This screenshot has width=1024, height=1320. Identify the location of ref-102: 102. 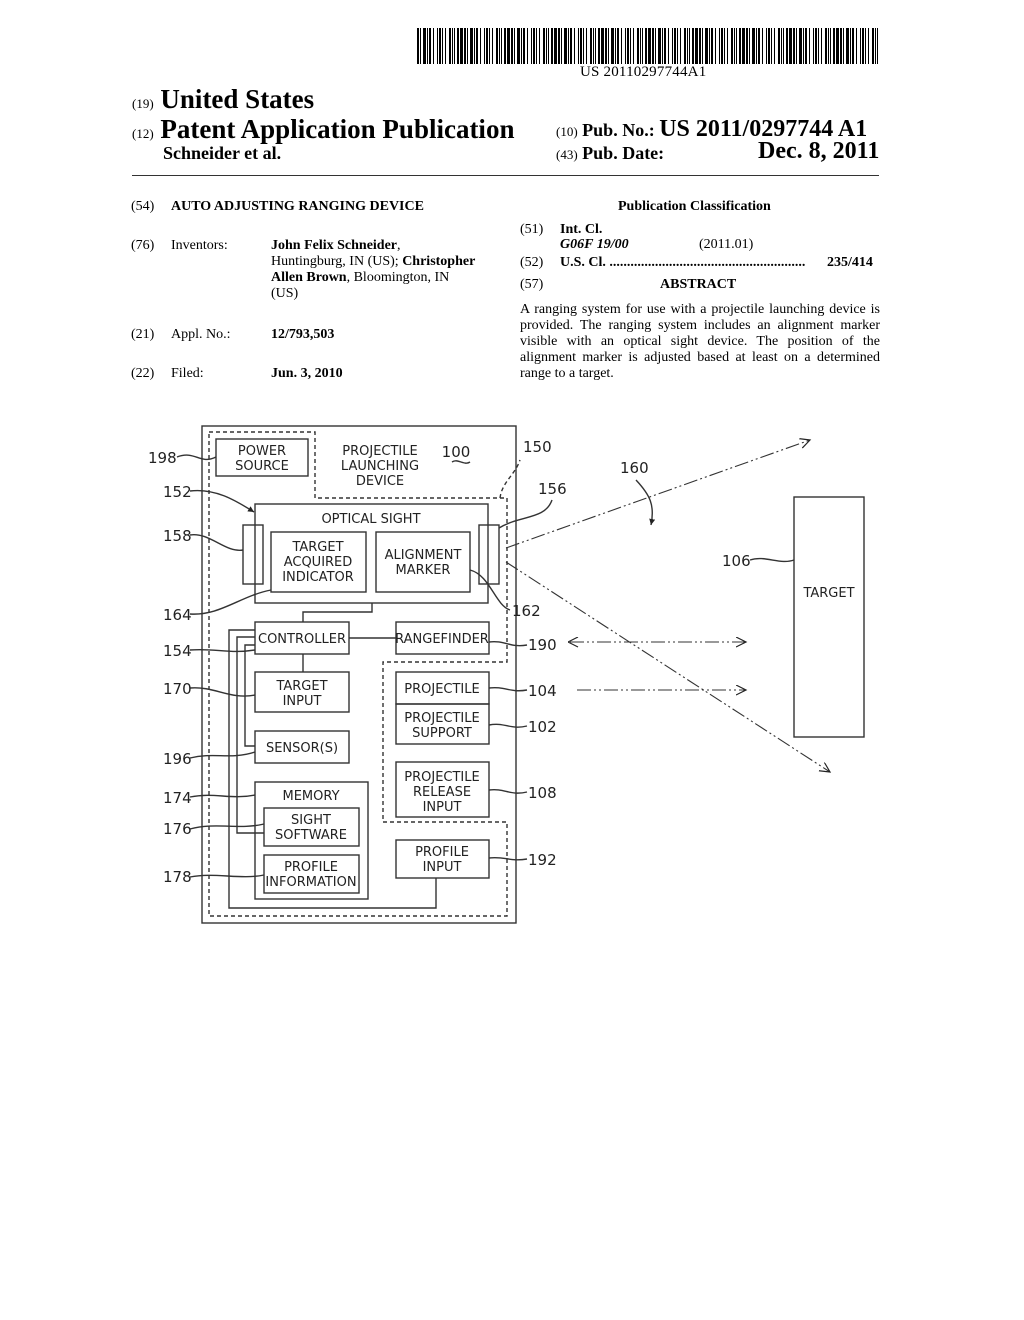
(542, 727).